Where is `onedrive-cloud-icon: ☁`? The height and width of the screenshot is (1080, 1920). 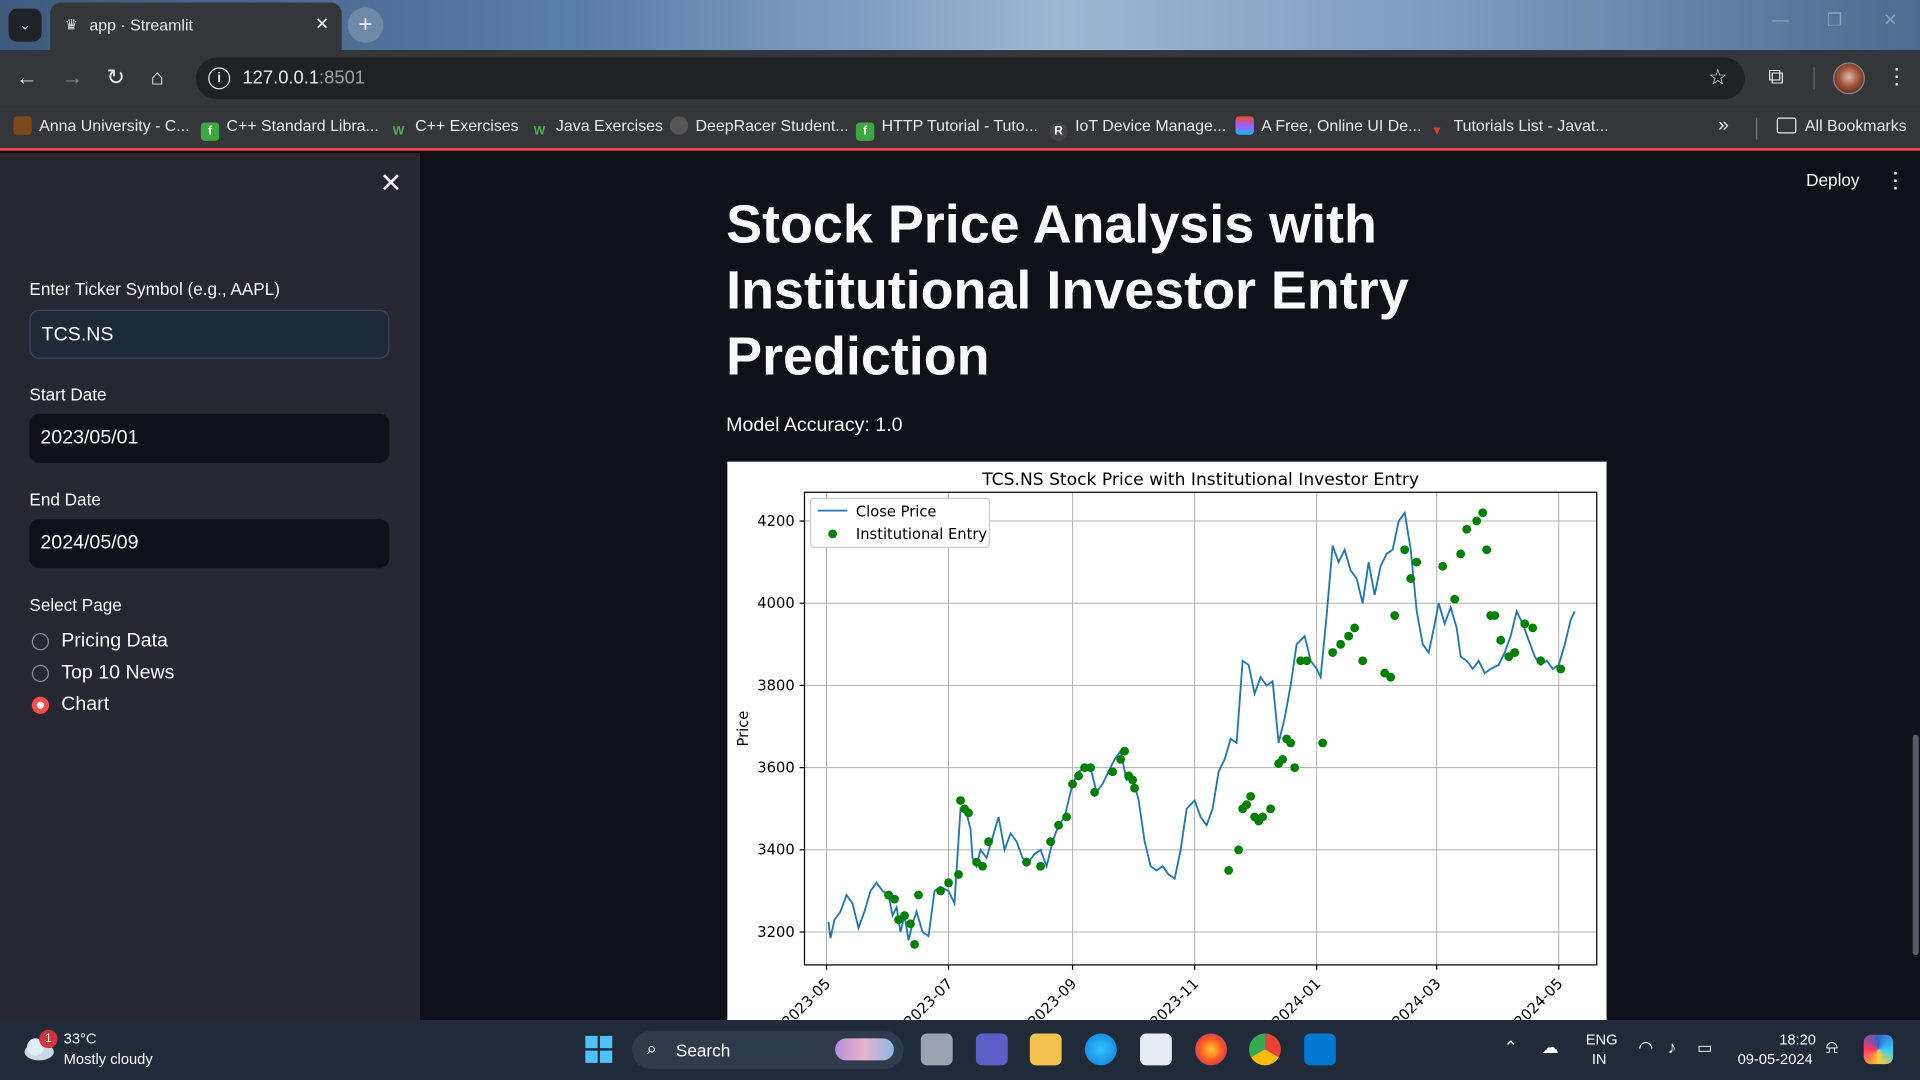 onedrive-cloud-icon: ☁ is located at coordinates (1550, 1047).